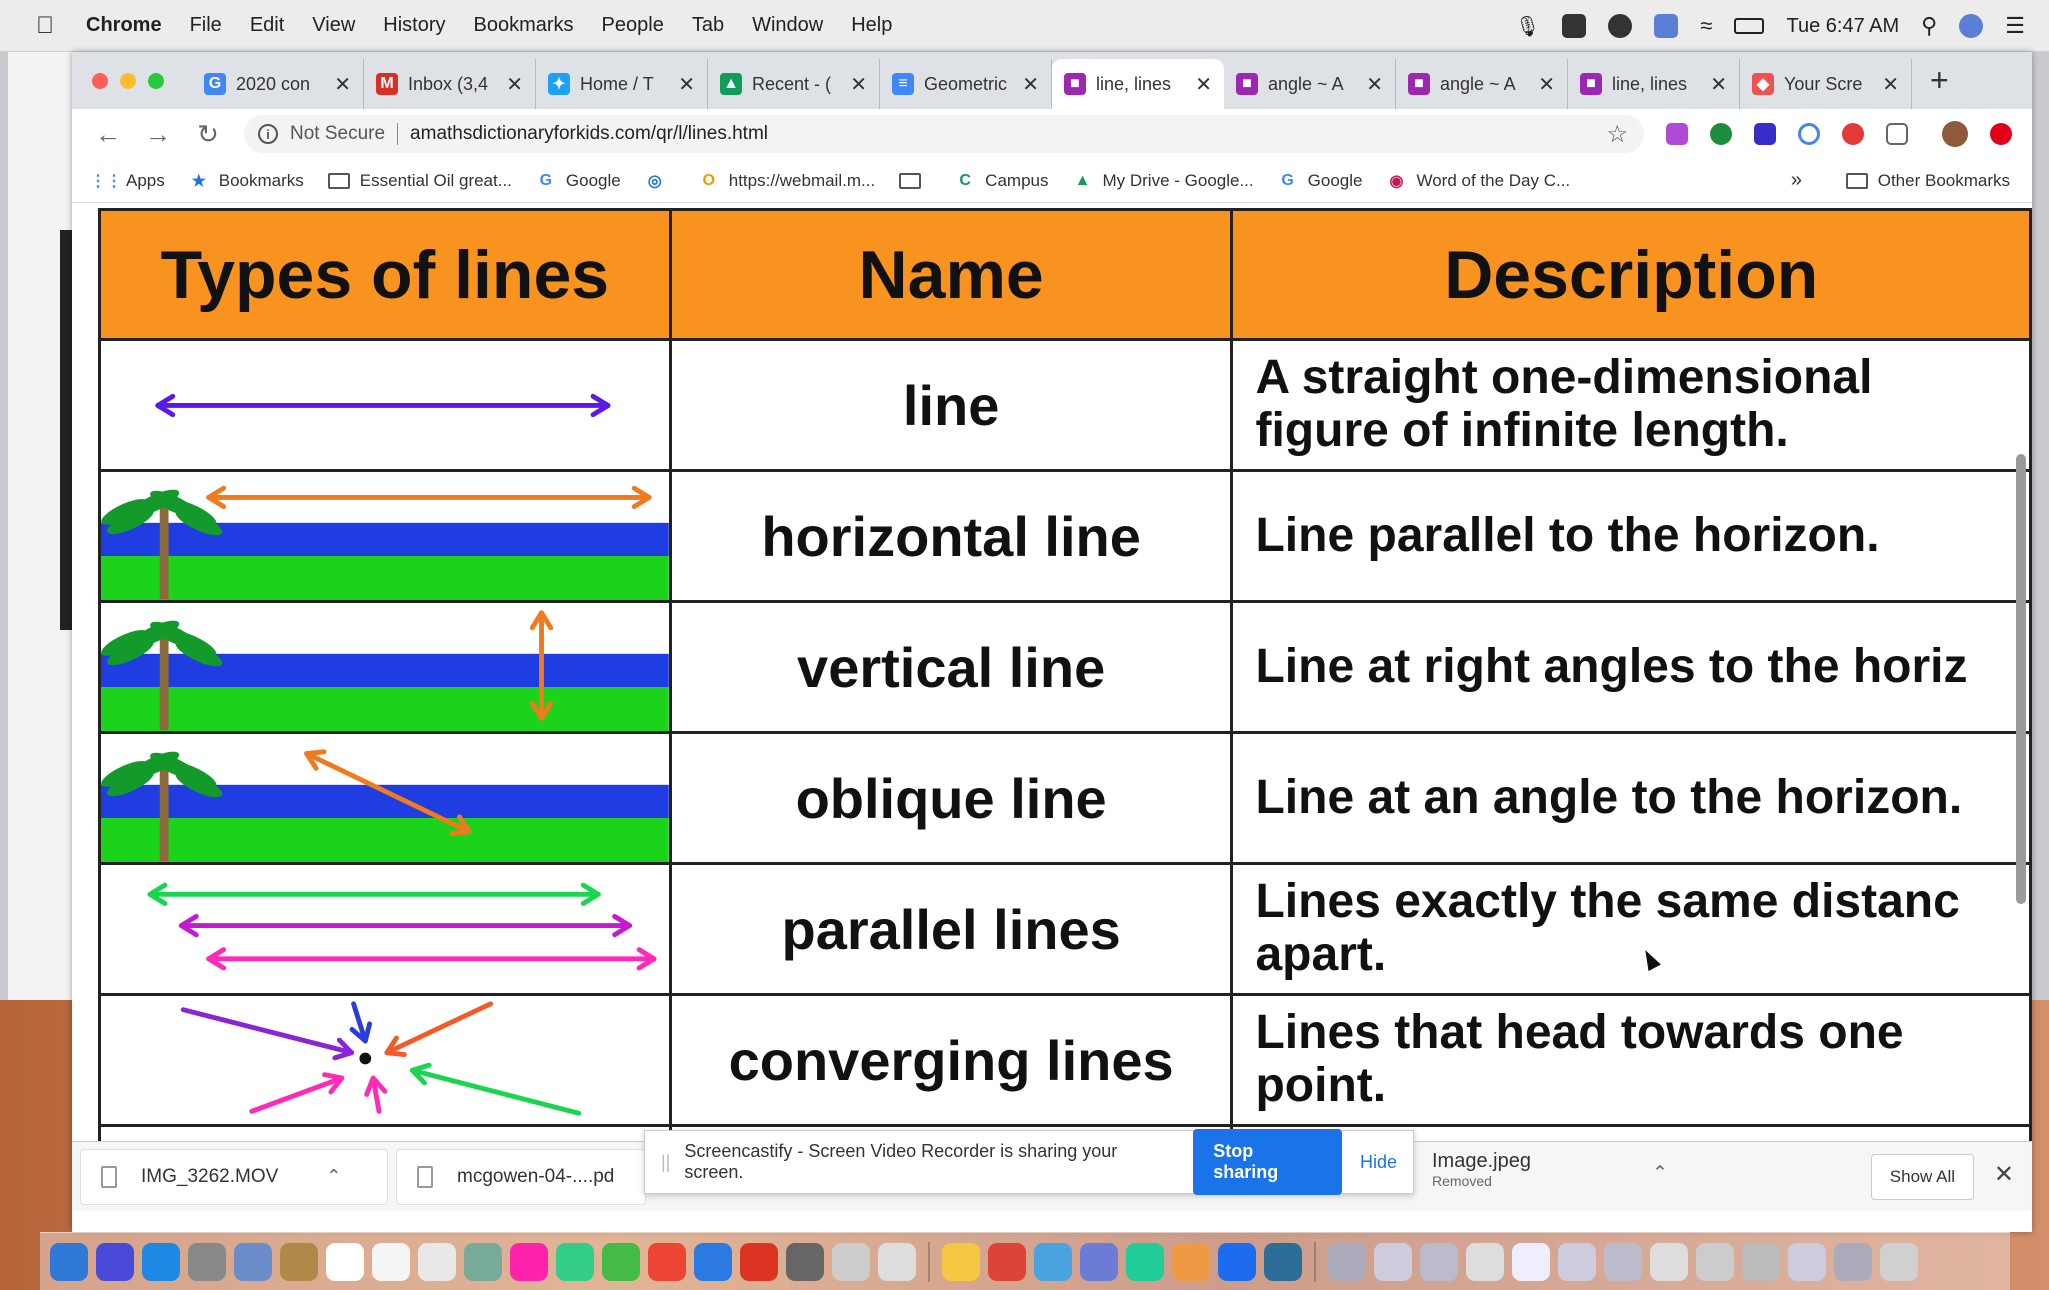 Image resolution: width=2049 pixels, height=1290 pixels. I want to click on bookmark-item: ⋮⋮ Apps, so click(127, 181).